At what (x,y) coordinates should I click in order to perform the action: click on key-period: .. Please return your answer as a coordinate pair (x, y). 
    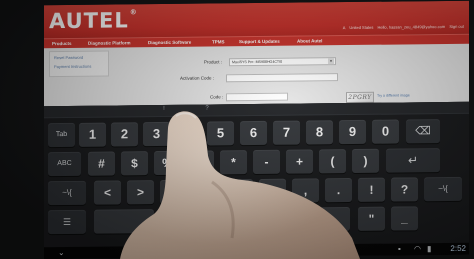
    Looking at the image, I should click on (338, 190).